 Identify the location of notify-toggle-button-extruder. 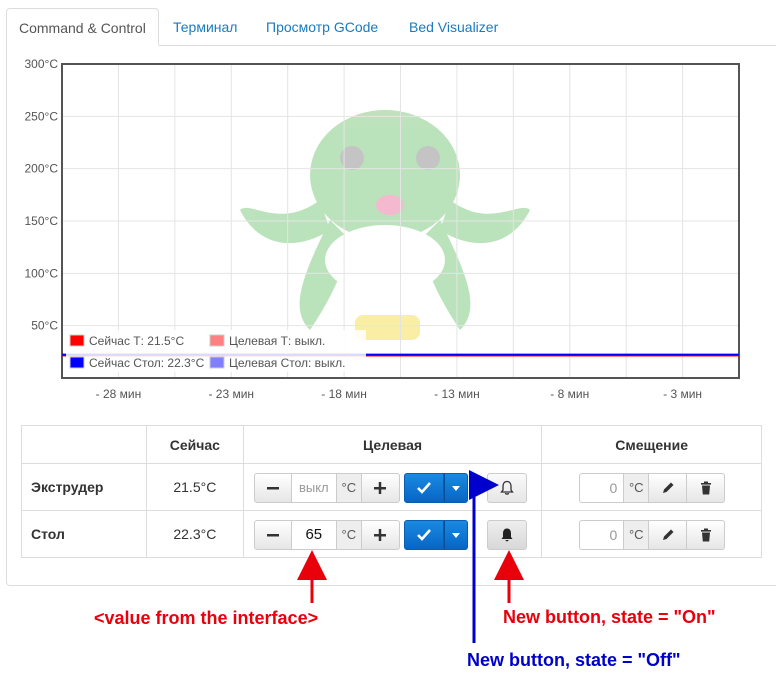
(506, 488).